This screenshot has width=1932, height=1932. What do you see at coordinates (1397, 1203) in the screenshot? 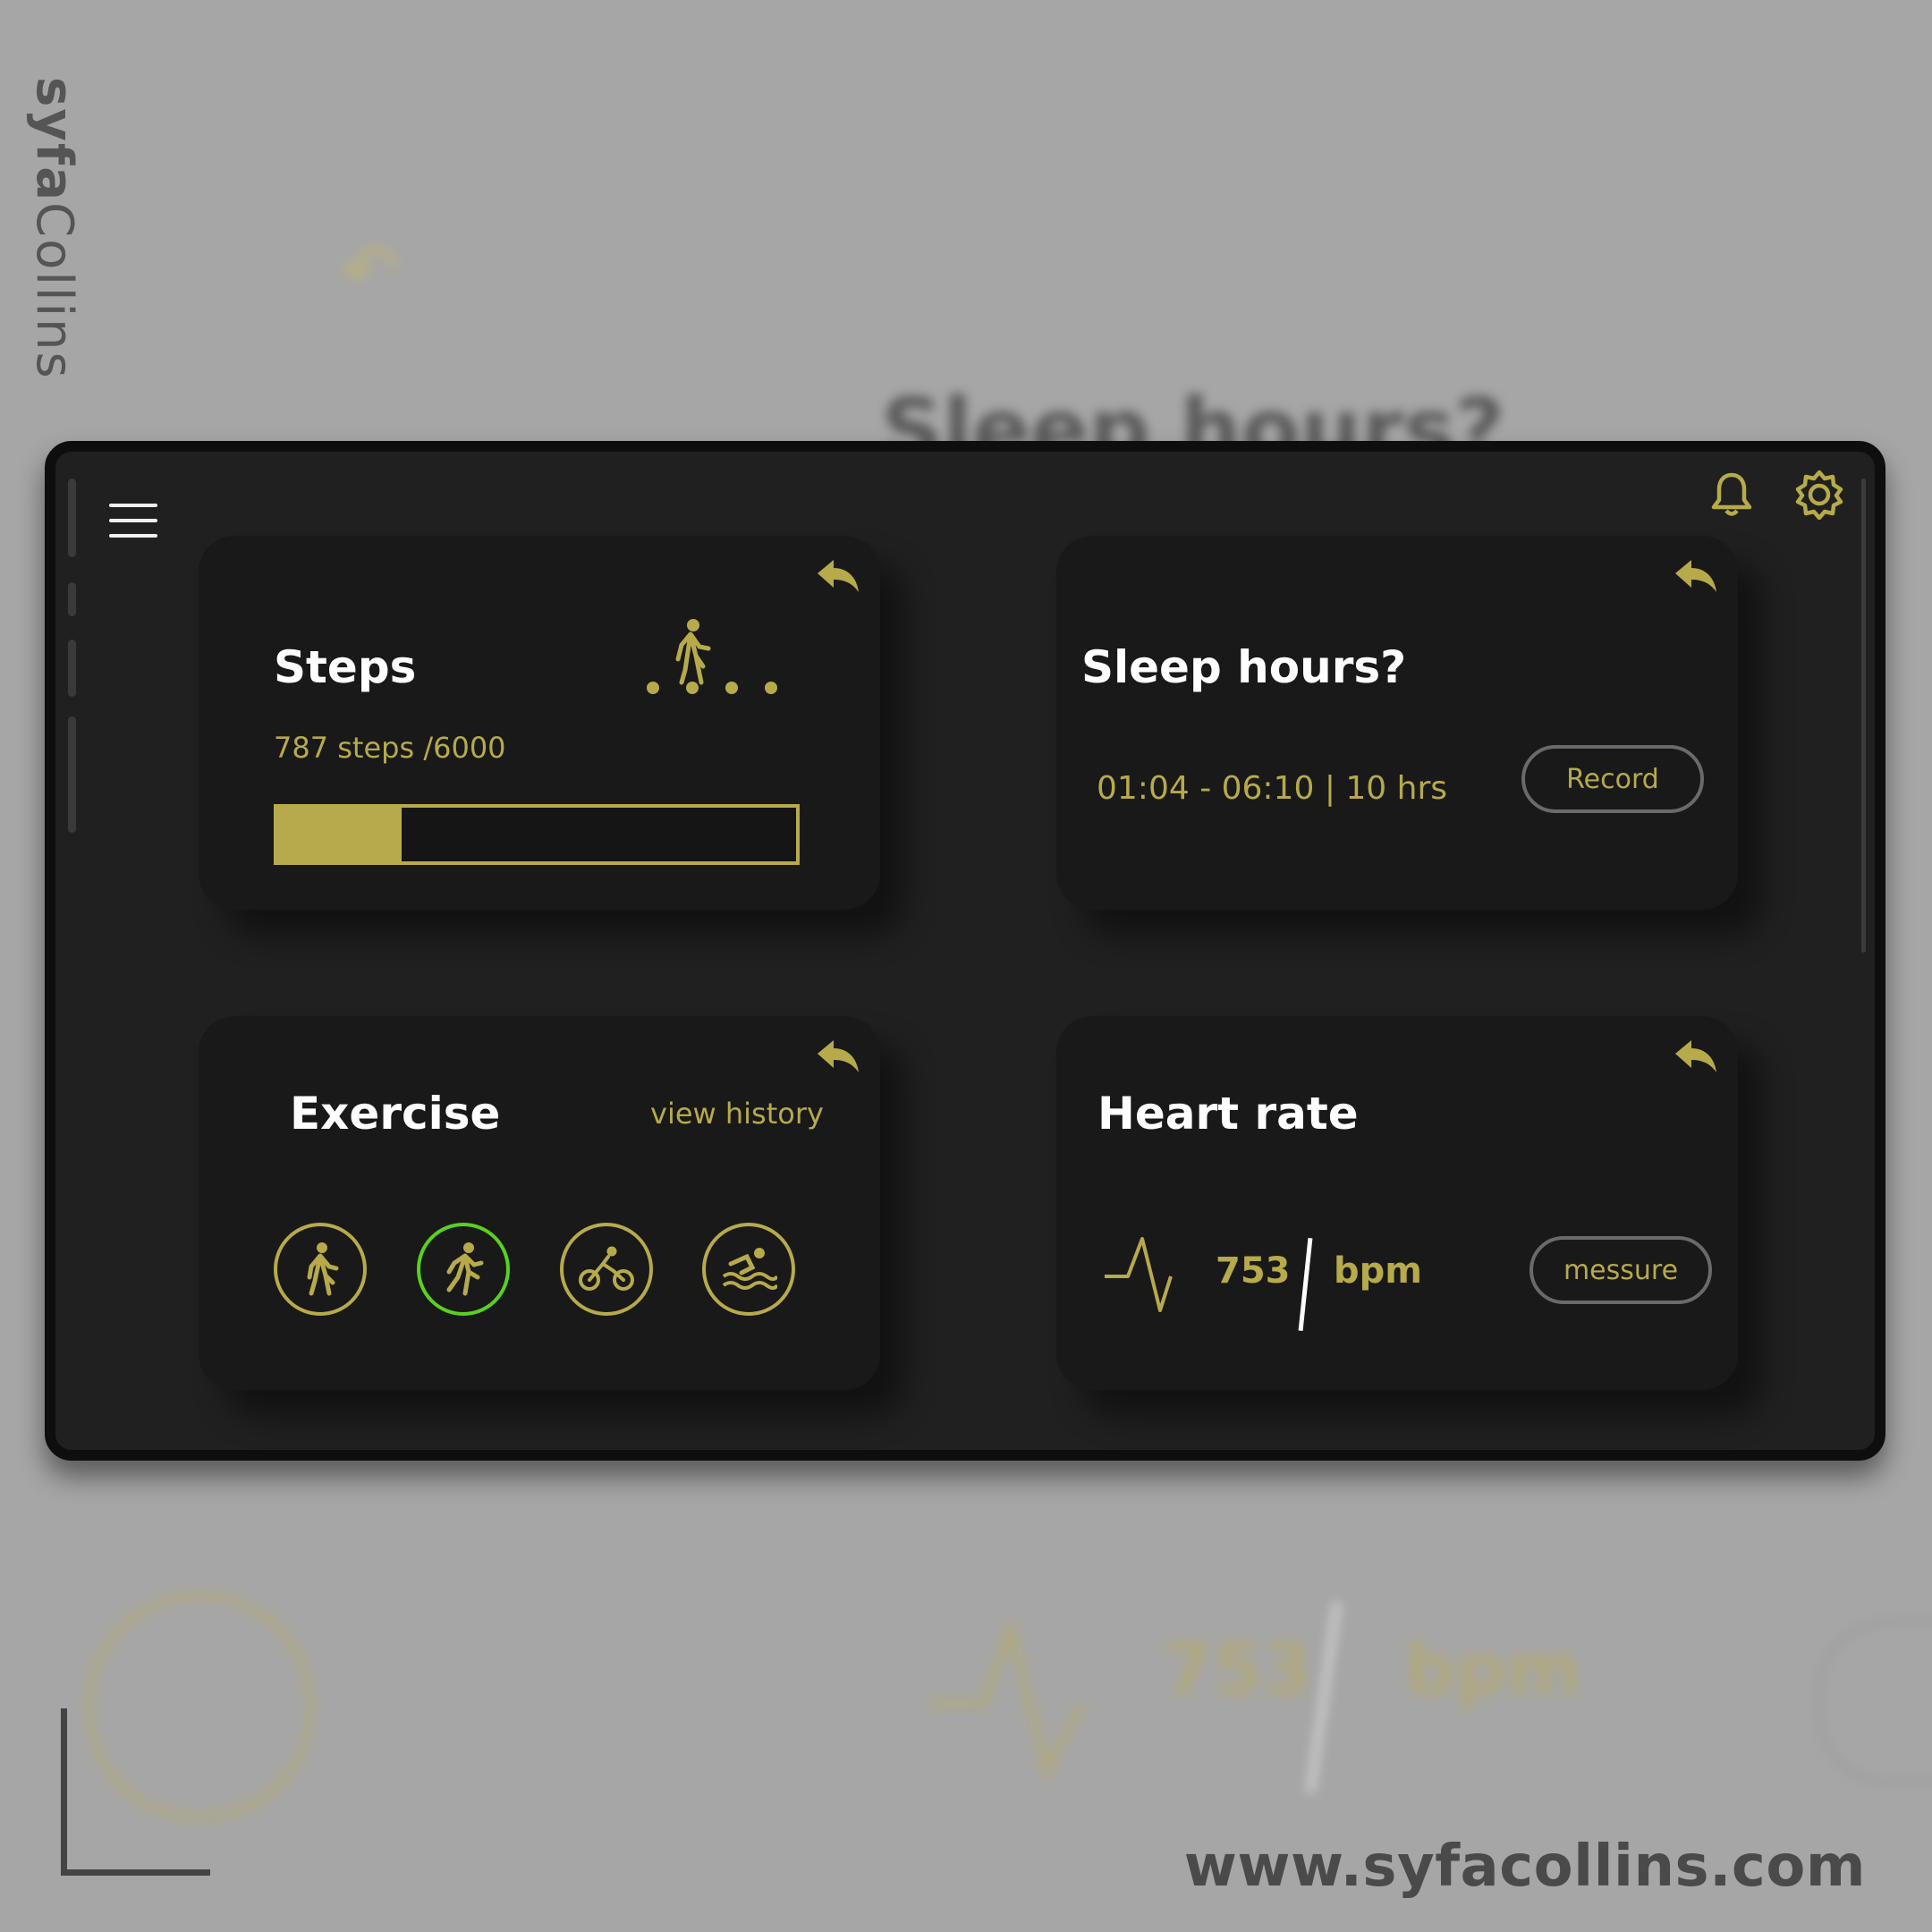
I see `heart-rate-card: Heart rate 753 bpm messure` at bounding box center [1397, 1203].